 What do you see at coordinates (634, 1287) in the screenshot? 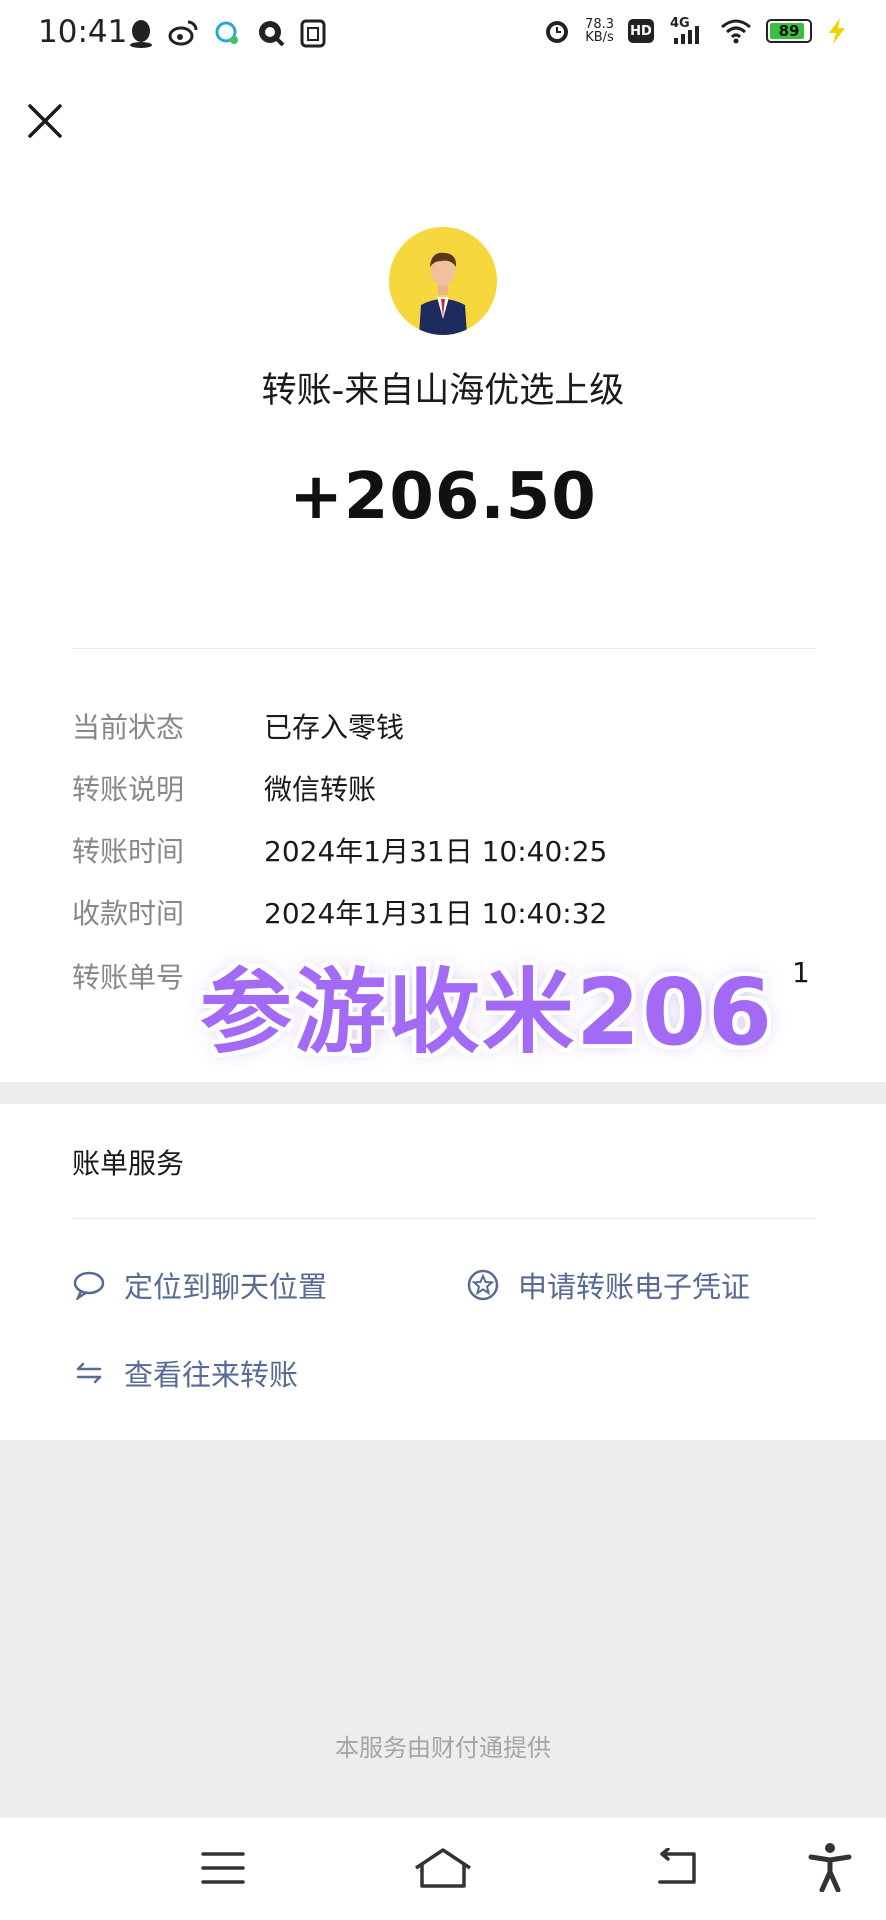
I see `link-label: 申请转账电子凭证` at bounding box center [634, 1287].